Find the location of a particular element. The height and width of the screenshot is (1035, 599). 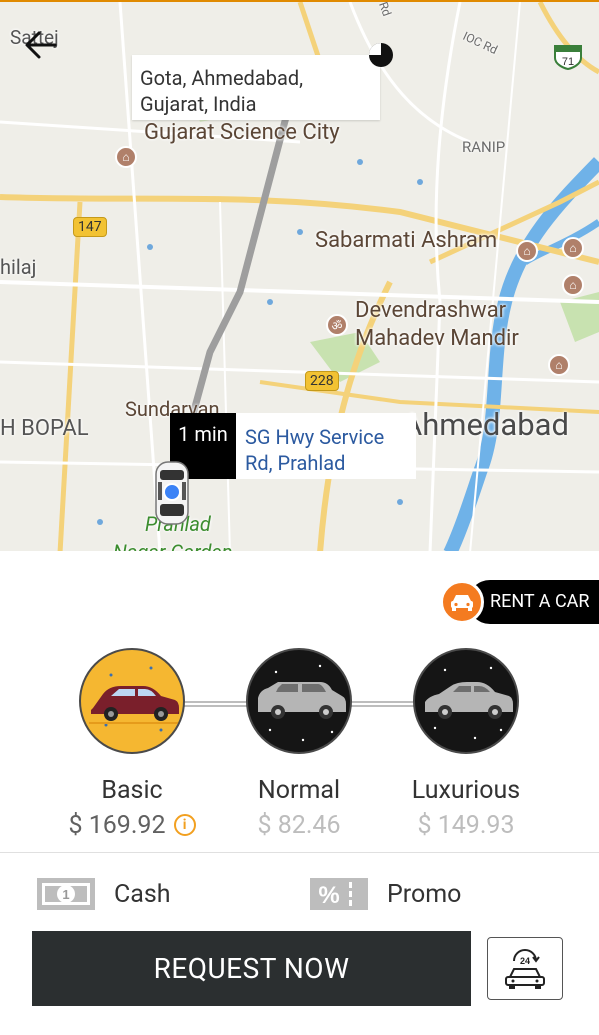

promo-percent-icon: % is located at coordinates (339, 894).